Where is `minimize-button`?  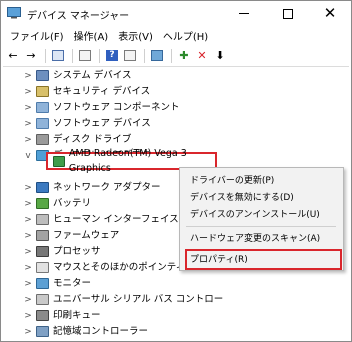
minimize-button is located at coordinates (244, 13).